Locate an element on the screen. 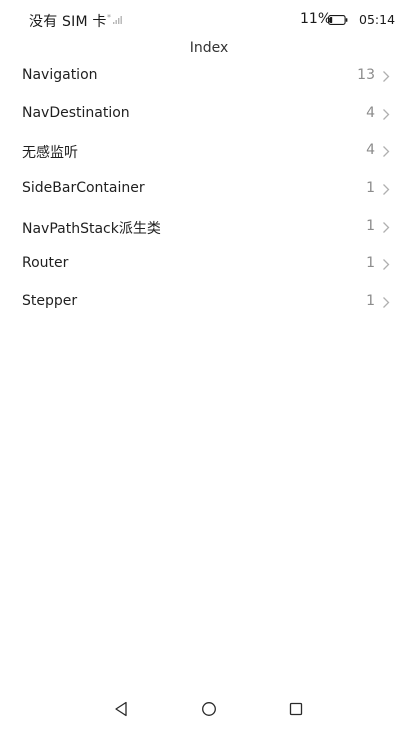 The image size is (405, 733). battery-icon is located at coordinates (338, 20).